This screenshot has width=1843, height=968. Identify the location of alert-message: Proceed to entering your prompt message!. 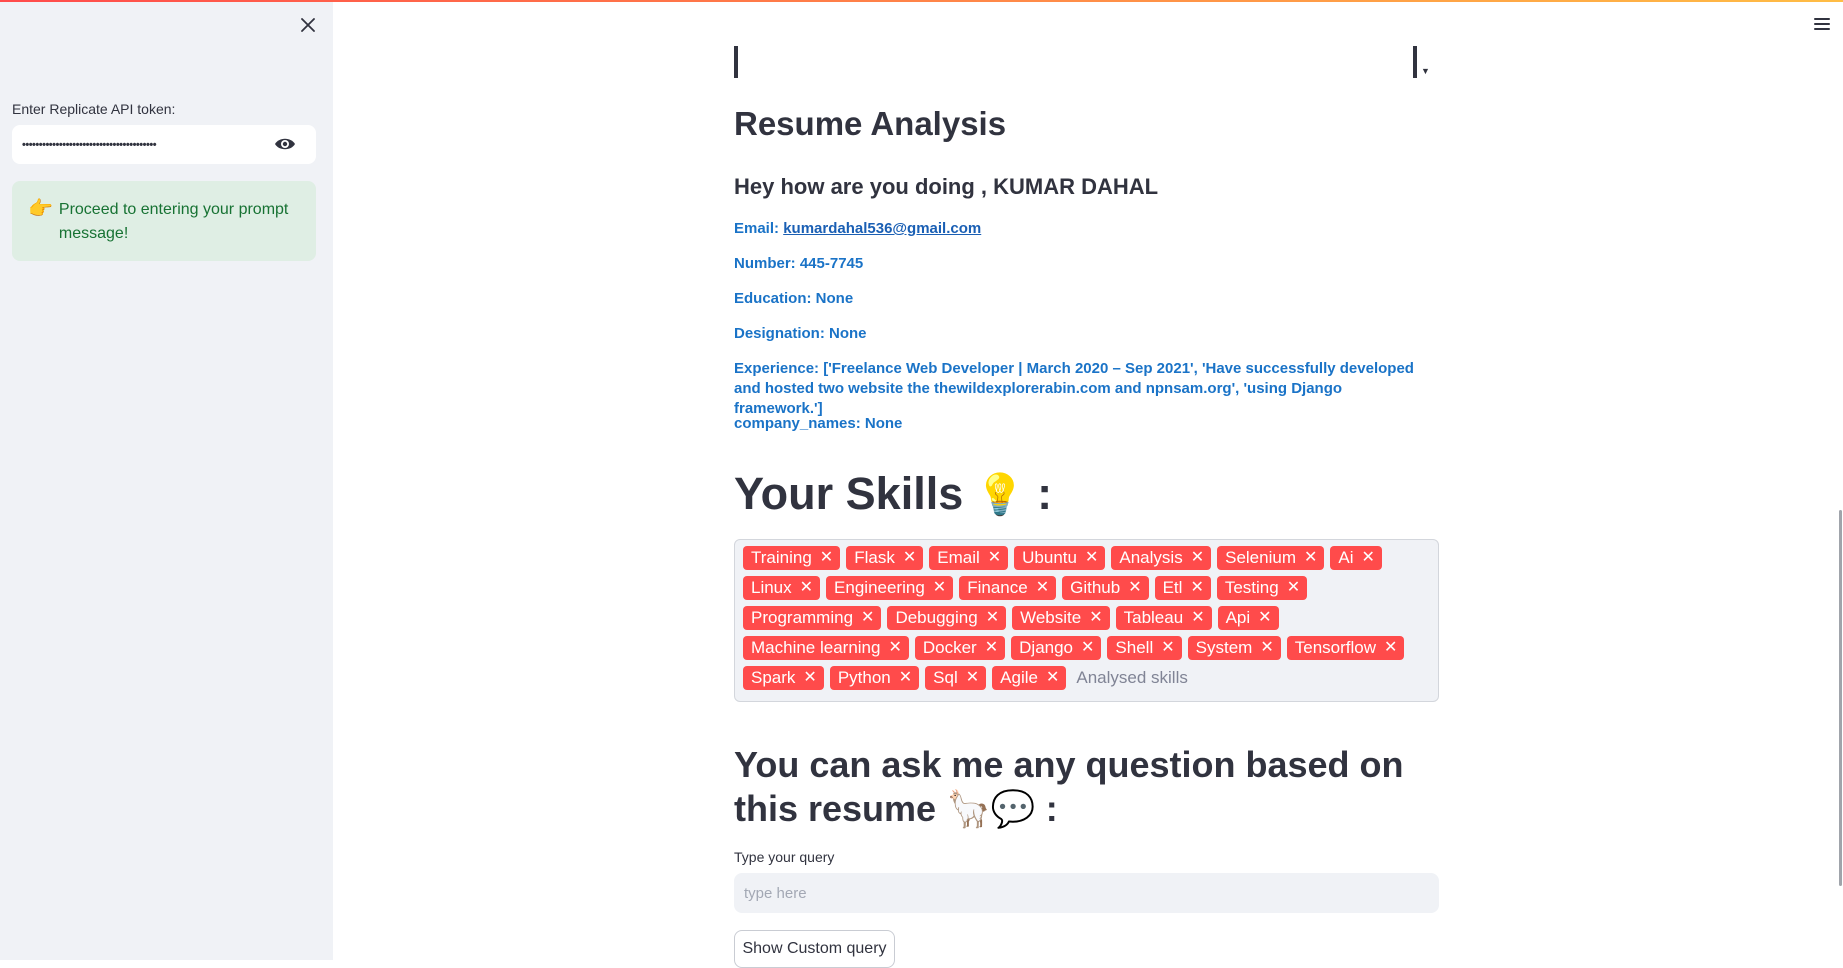
(173, 221).